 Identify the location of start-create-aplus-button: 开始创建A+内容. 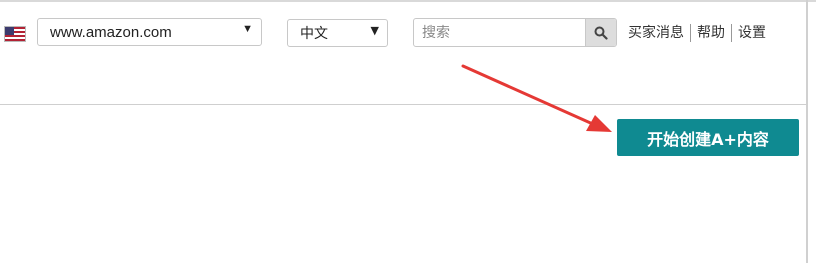
(708, 137).